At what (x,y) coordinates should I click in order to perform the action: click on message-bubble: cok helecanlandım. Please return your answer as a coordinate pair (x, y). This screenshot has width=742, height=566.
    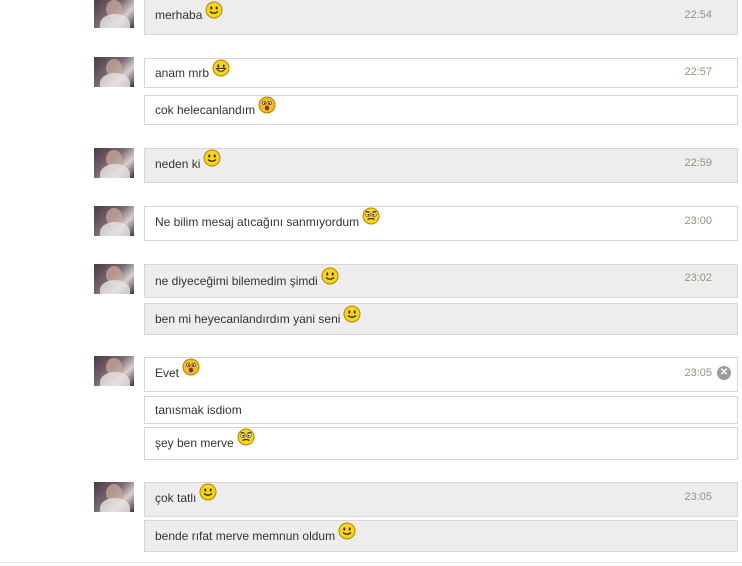
    Looking at the image, I should click on (441, 110).